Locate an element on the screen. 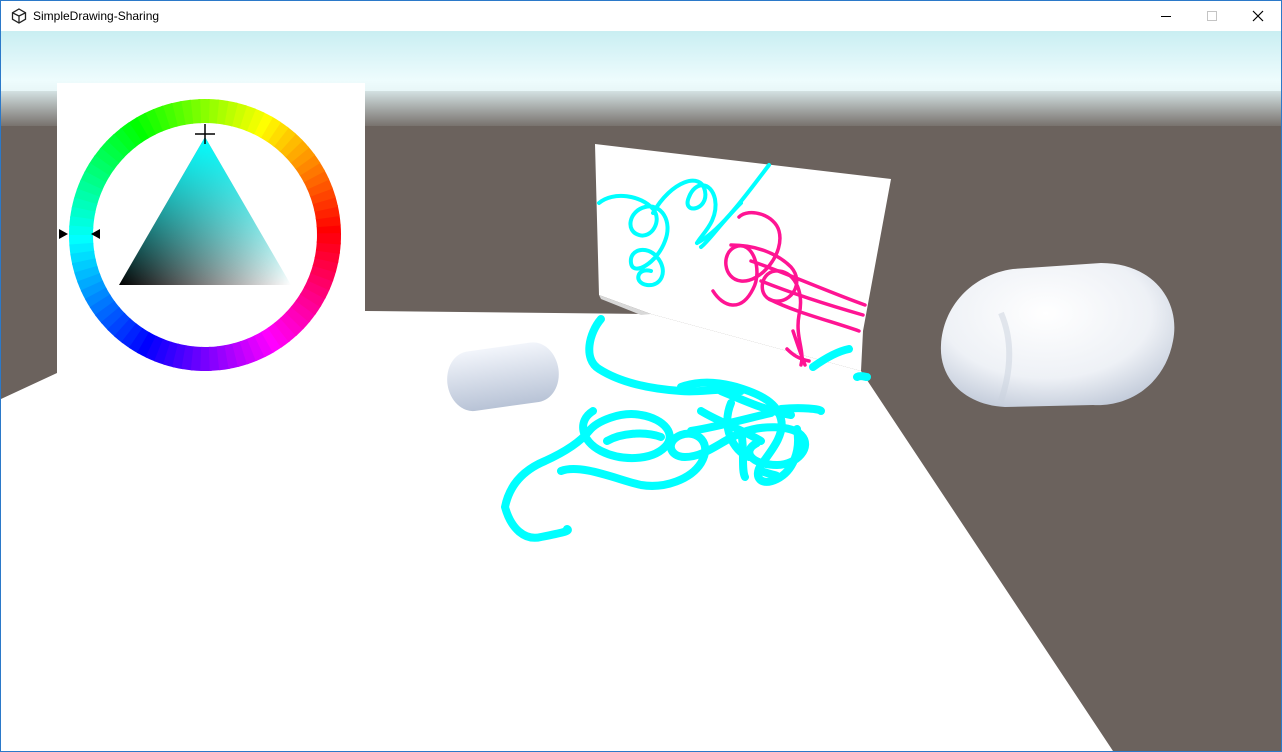 Image resolution: width=1282 pixels, height=752 pixels. minimize-icon is located at coordinates (1166, 16).